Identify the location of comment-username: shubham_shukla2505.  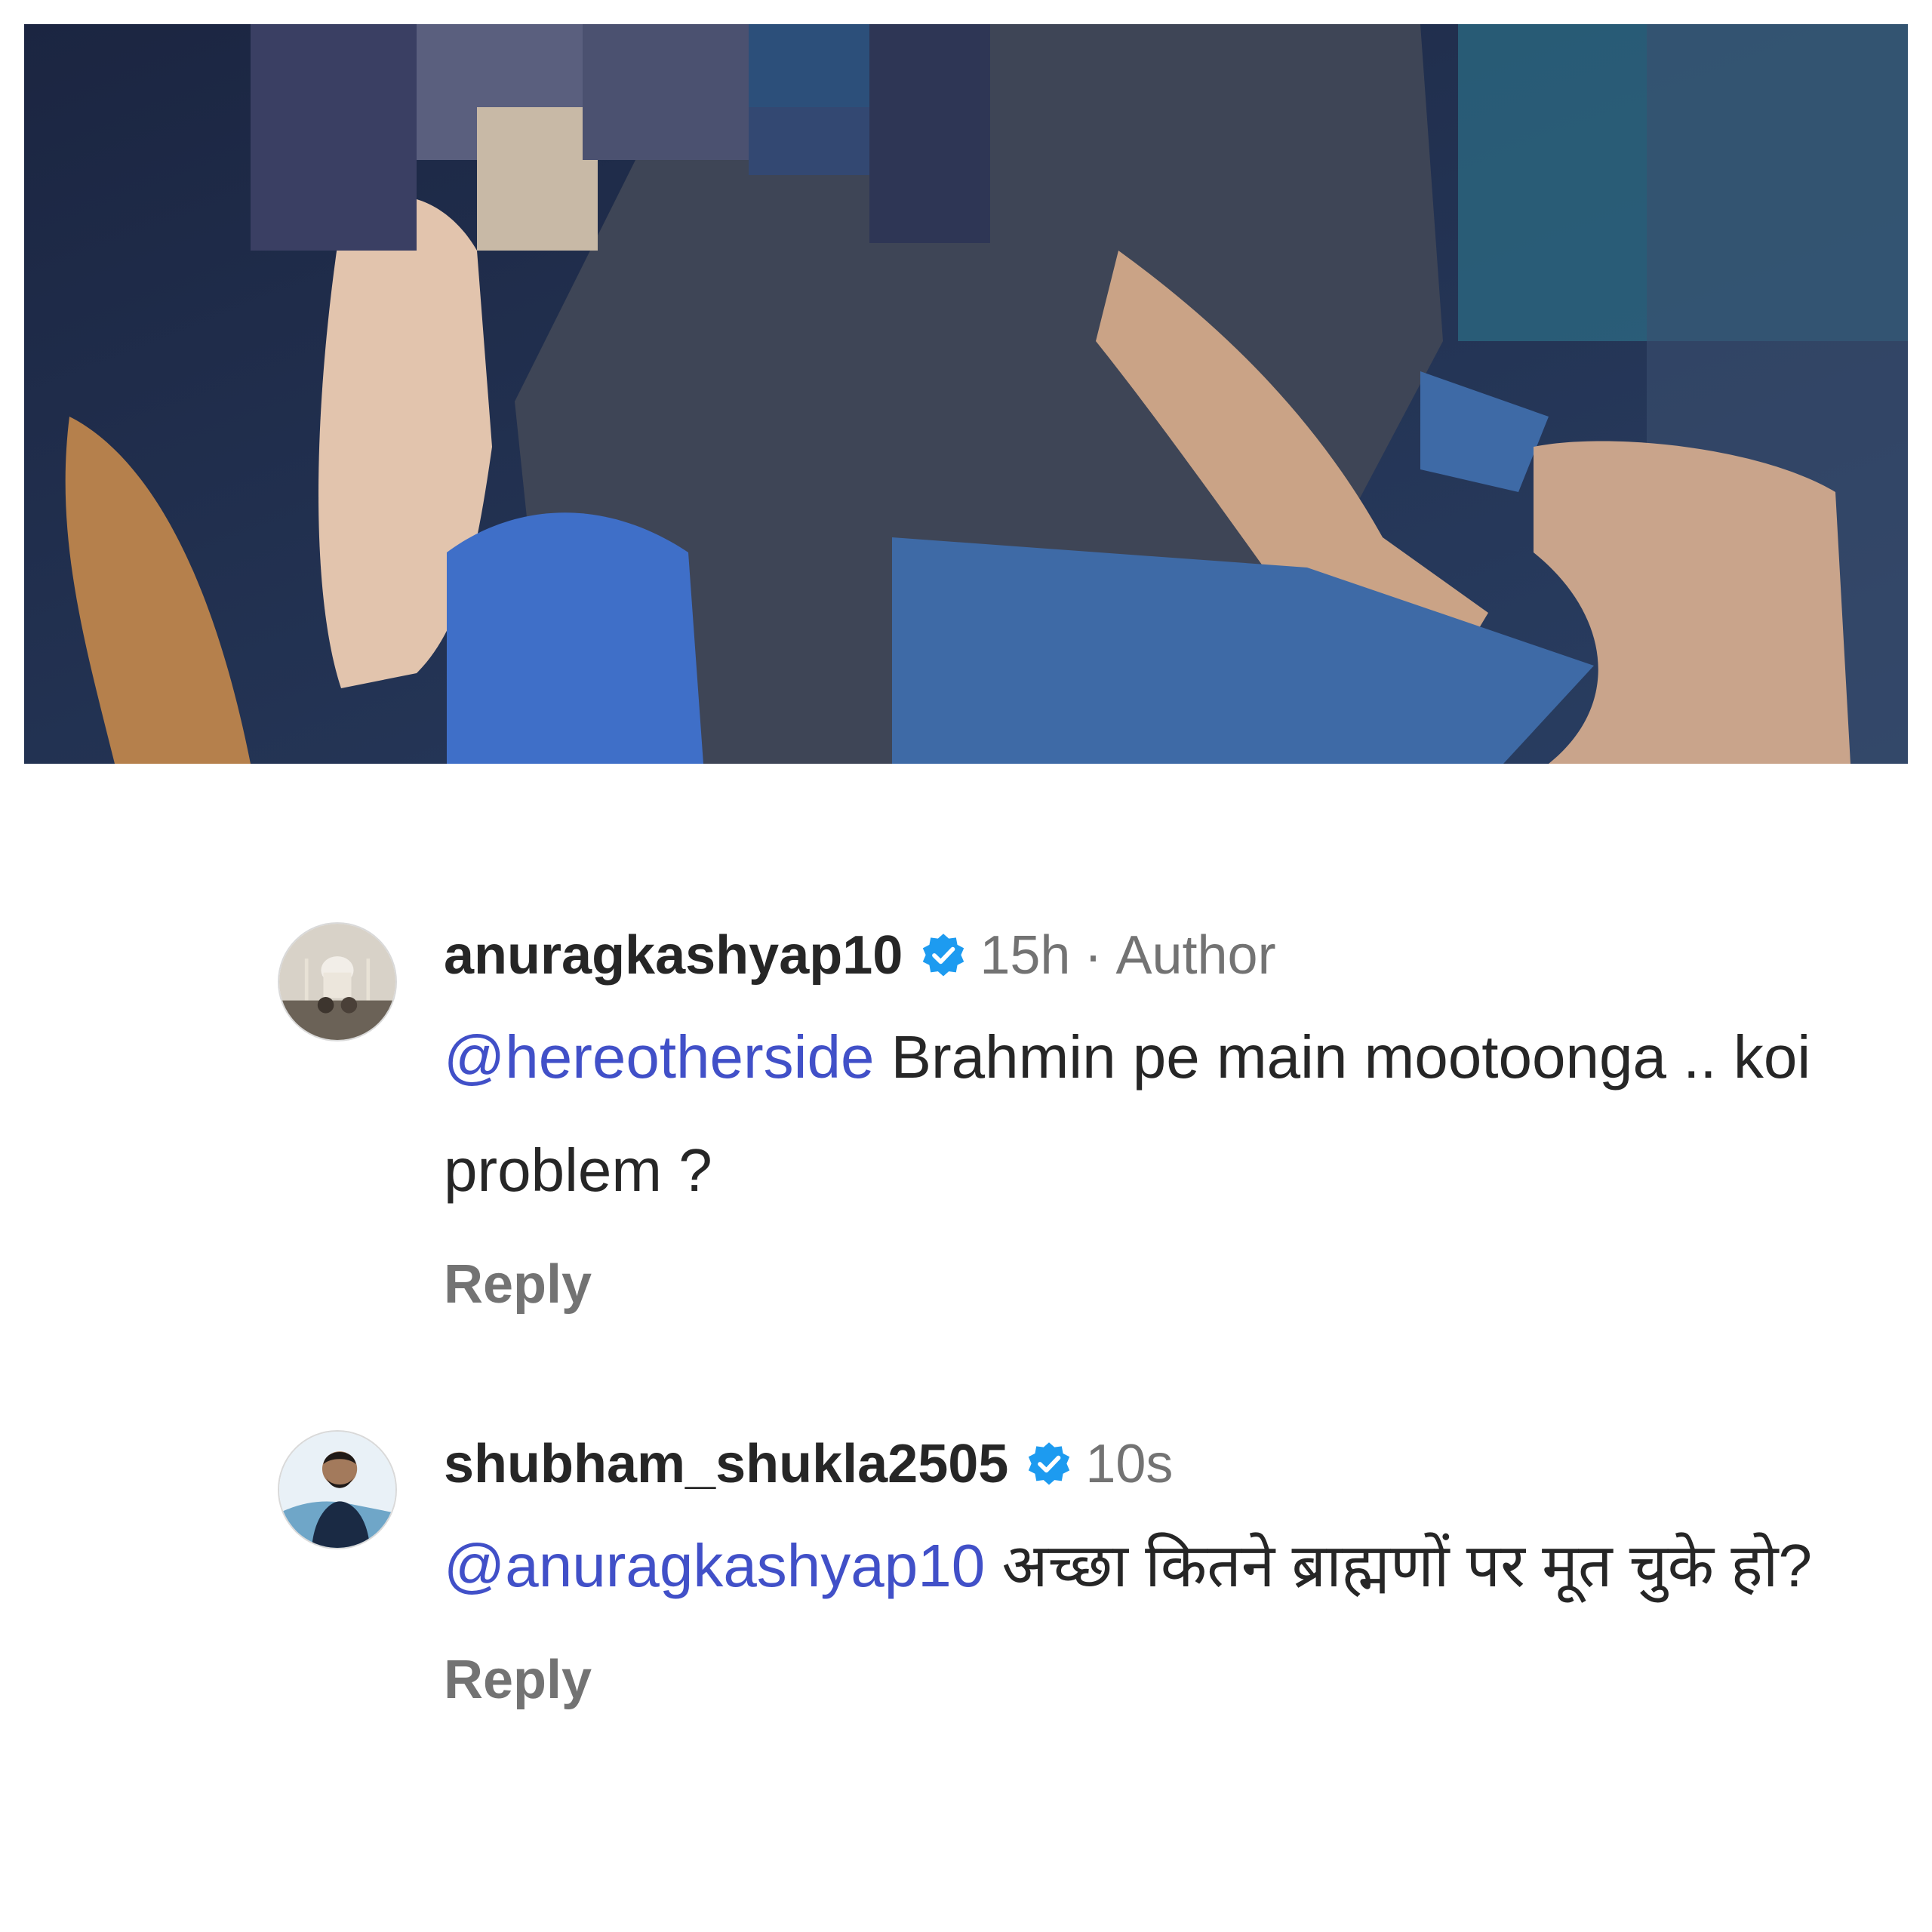
(726, 1464).